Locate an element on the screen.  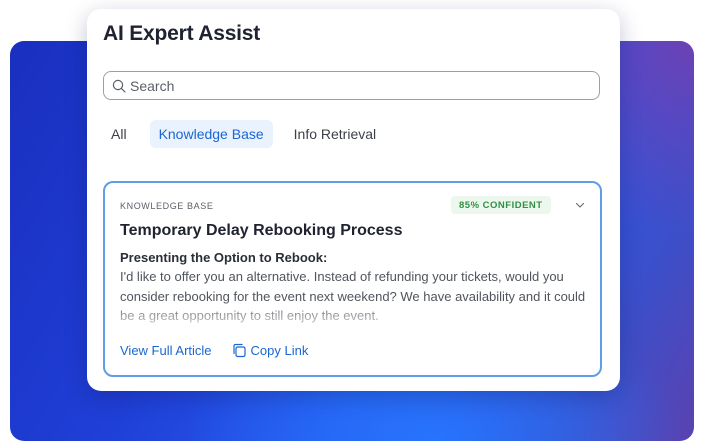
view-full-article-link: View Full Article is located at coordinates (166, 350).